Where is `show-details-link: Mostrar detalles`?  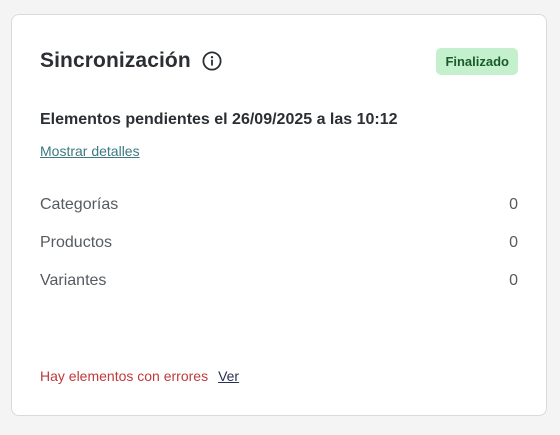
show-details-link: Mostrar detalles is located at coordinates (90, 151).